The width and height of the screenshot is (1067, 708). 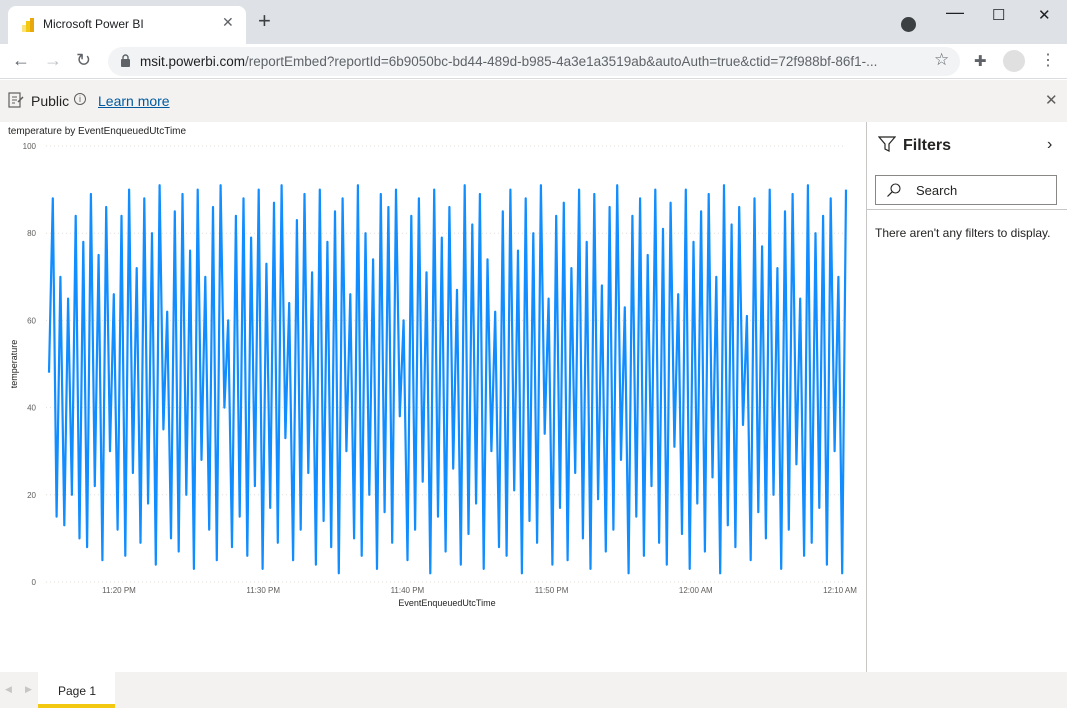 What do you see at coordinates (28, 25) in the screenshot?
I see `power-bi-logo-icon` at bounding box center [28, 25].